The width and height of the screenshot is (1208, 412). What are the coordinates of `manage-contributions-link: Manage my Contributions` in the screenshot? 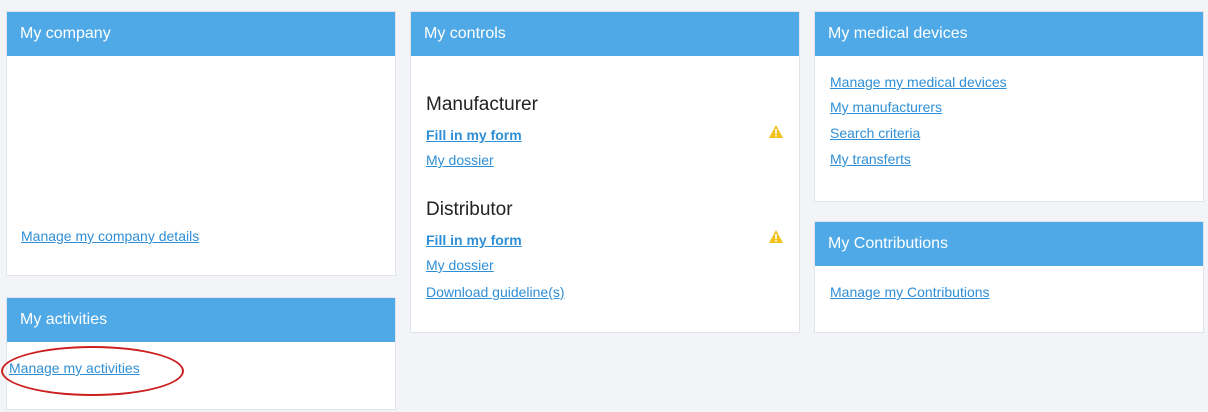 It's located at (910, 292).